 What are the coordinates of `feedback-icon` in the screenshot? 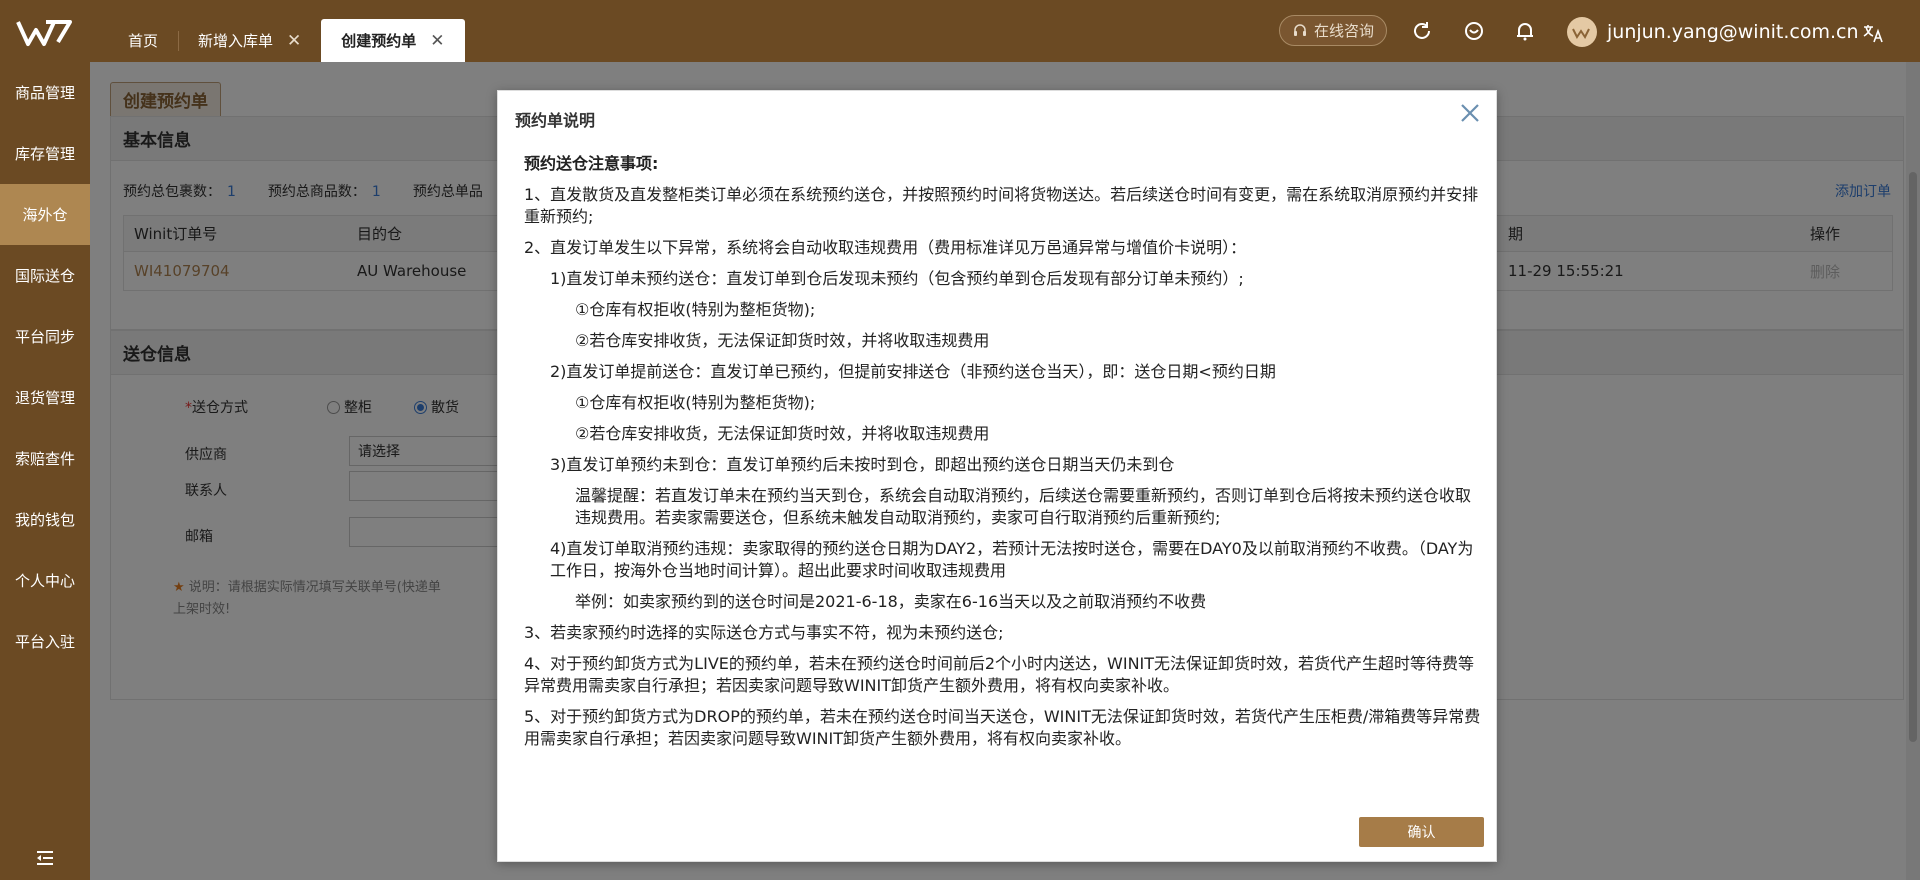 It's located at (1474, 31).